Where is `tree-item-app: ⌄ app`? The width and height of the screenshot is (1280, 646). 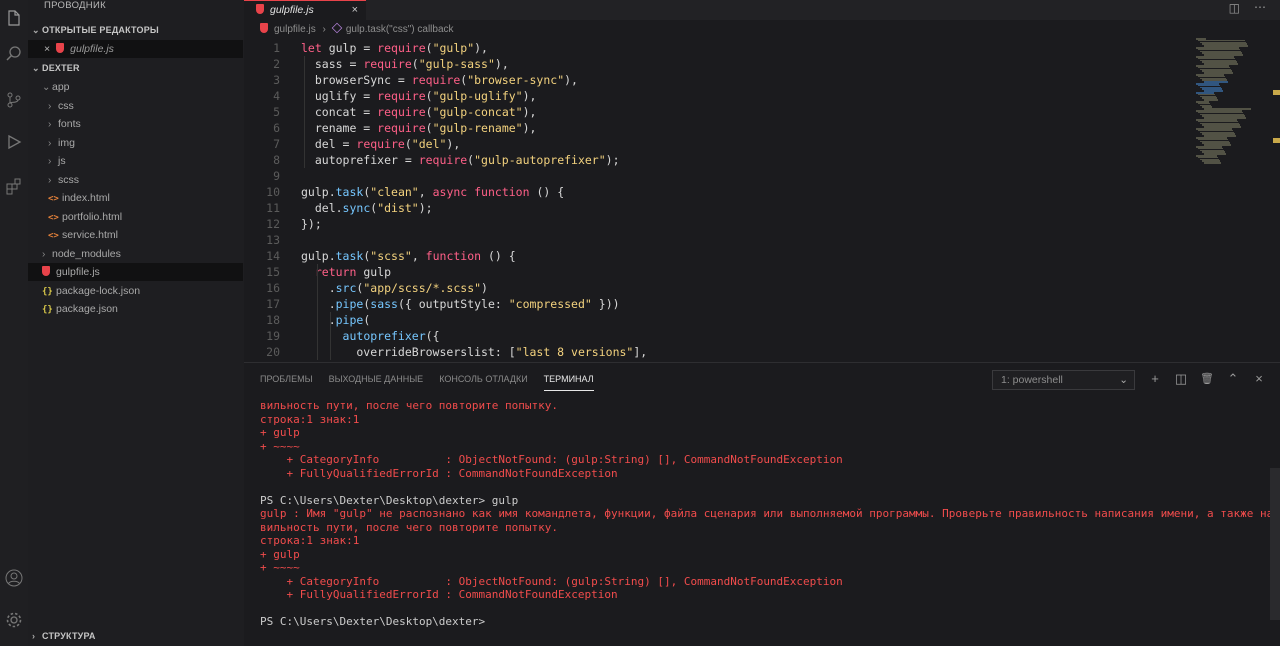 tree-item-app: ⌄ app is located at coordinates (135, 87).